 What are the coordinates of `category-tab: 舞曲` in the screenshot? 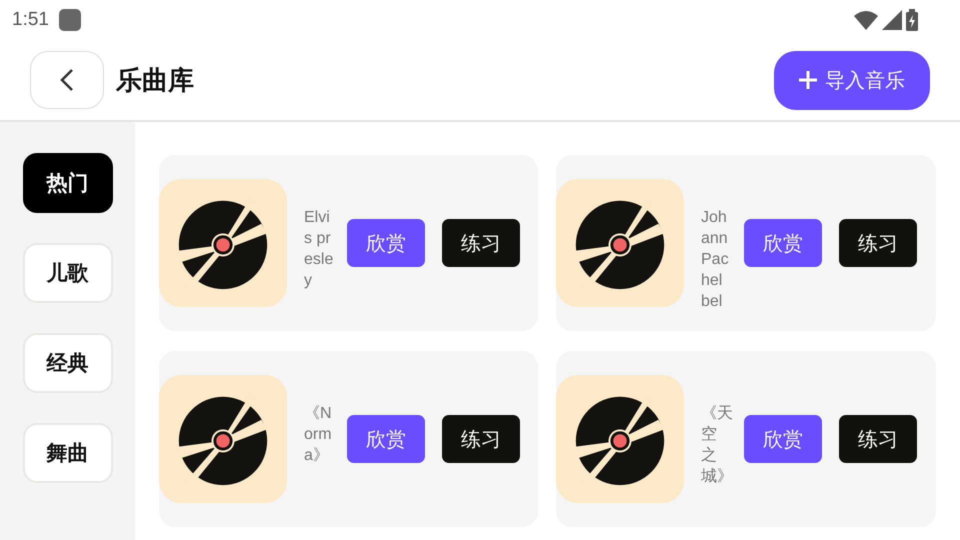 It's located at (67, 453).